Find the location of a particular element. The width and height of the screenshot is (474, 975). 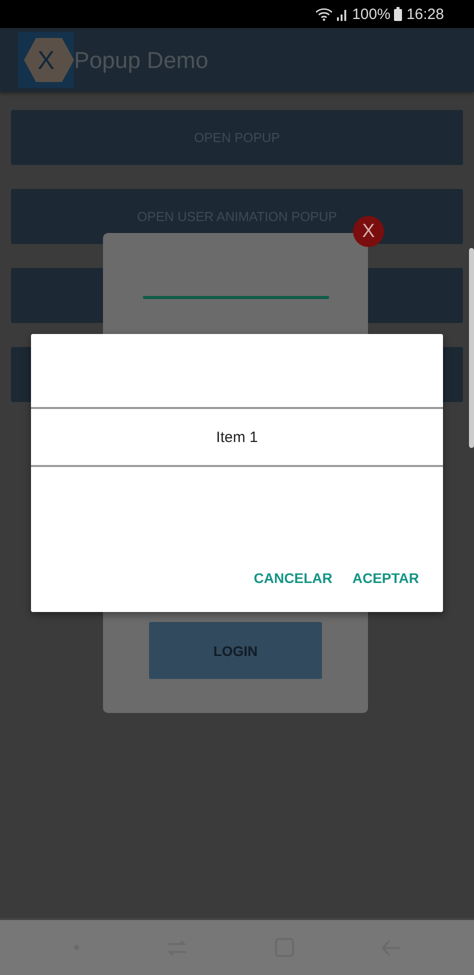

signal-icon is located at coordinates (342, 14).